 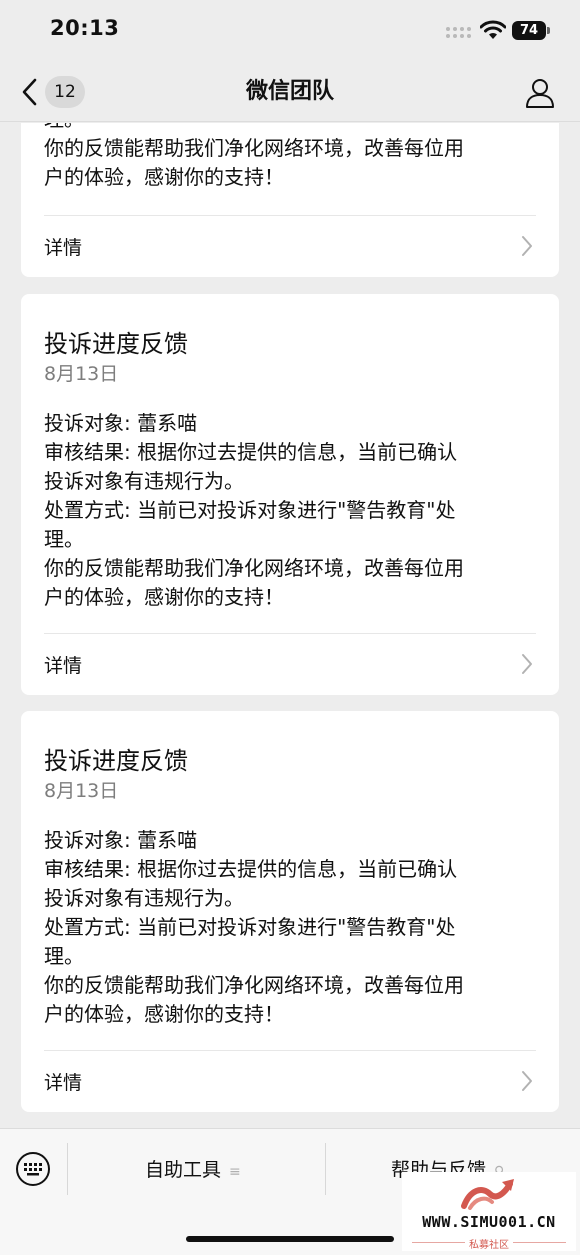 I want to click on watermark: WWW.SIMU001.CN 私募社区, so click(x=489, y=1211).